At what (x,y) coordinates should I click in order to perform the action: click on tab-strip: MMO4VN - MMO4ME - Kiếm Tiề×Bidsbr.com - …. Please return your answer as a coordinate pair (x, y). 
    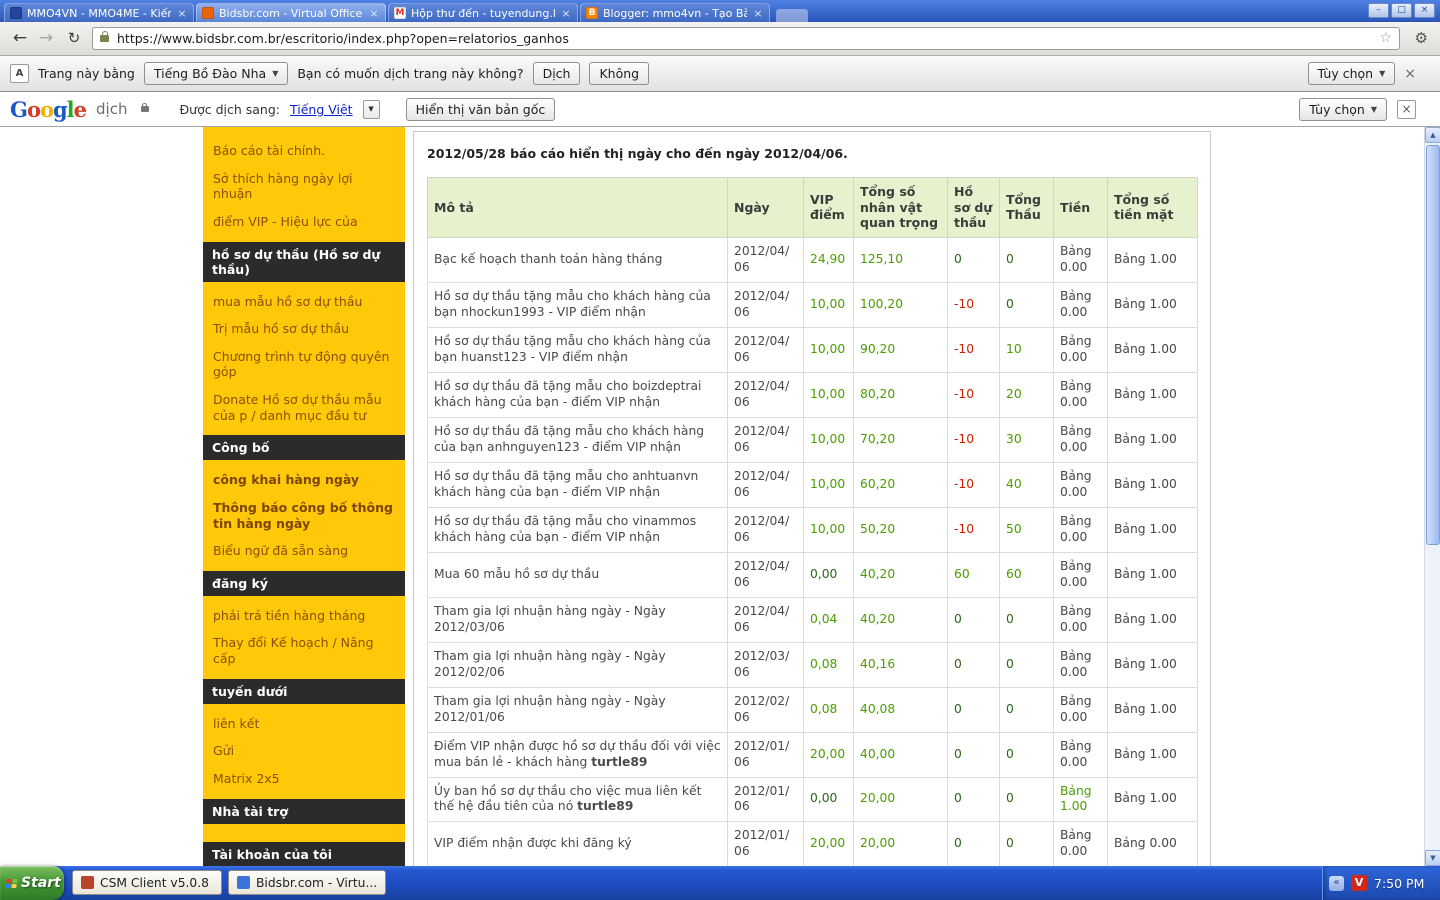
    Looking at the image, I should click on (720, 11).